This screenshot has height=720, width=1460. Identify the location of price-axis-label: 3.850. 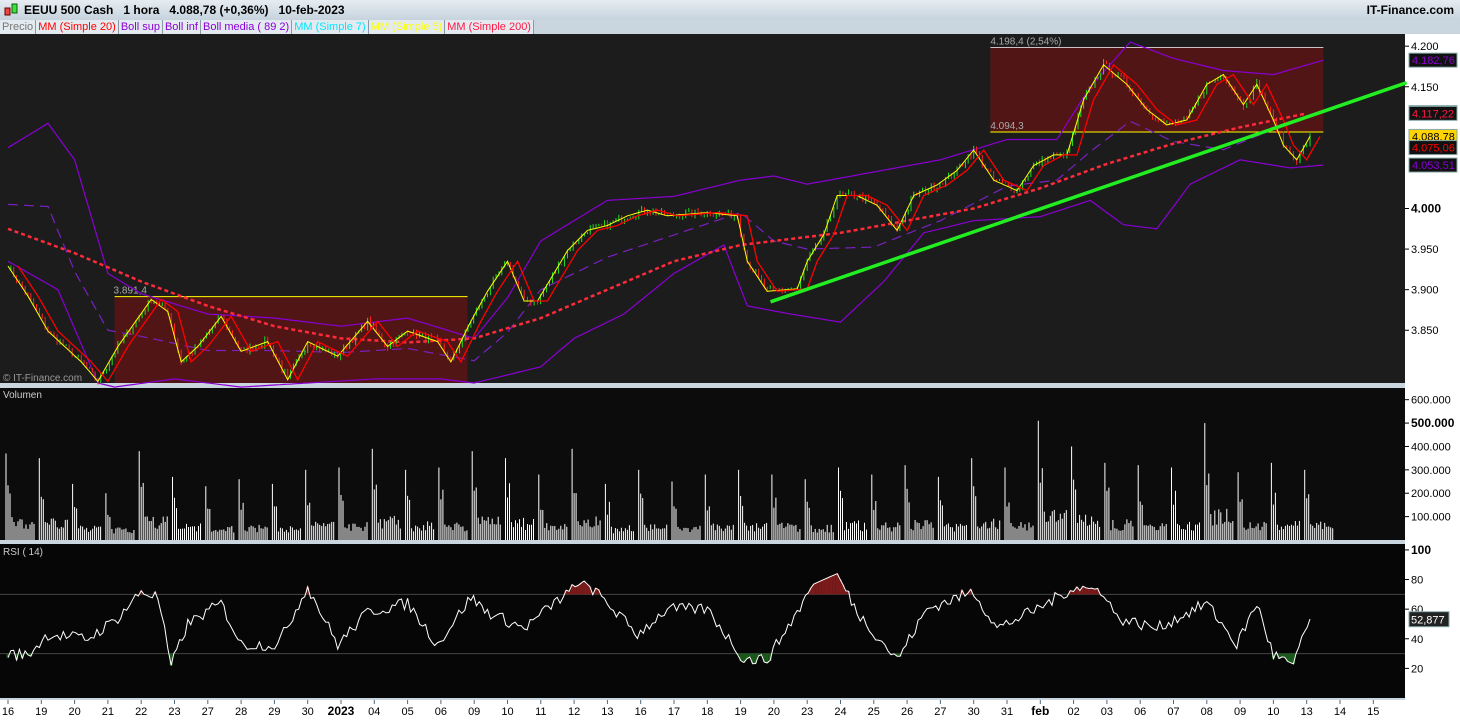
(1425, 331).